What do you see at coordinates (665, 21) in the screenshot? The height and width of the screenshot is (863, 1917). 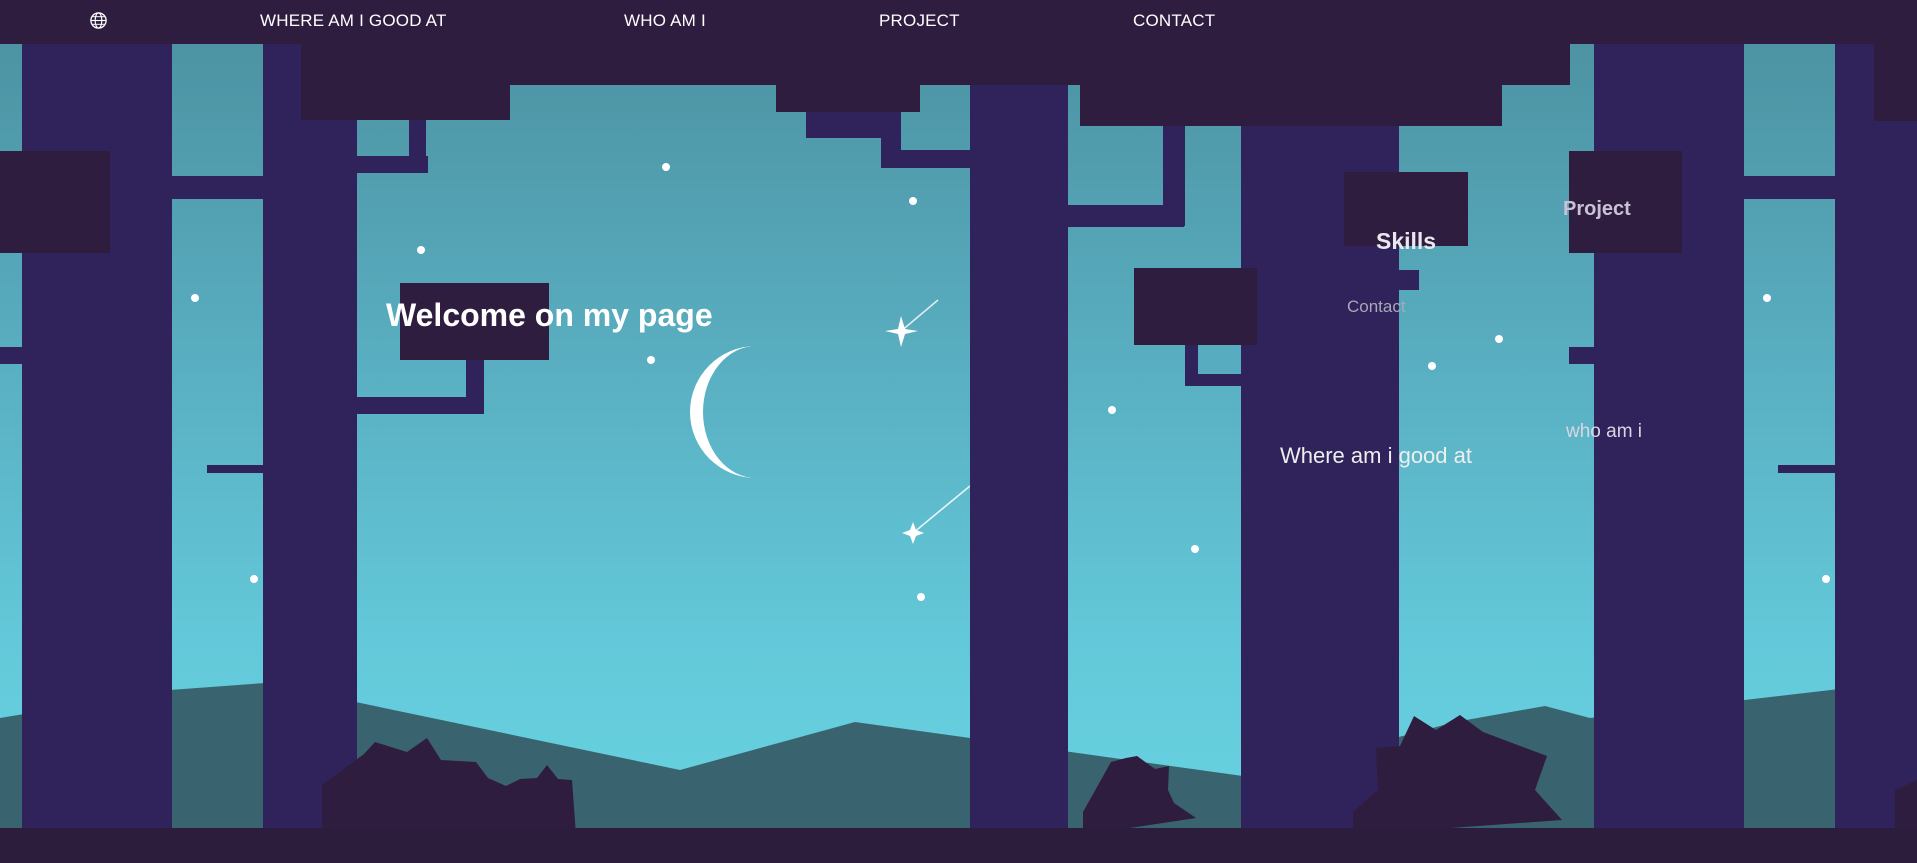 I see `nav-who-am-i: WHO AM I` at bounding box center [665, 21].